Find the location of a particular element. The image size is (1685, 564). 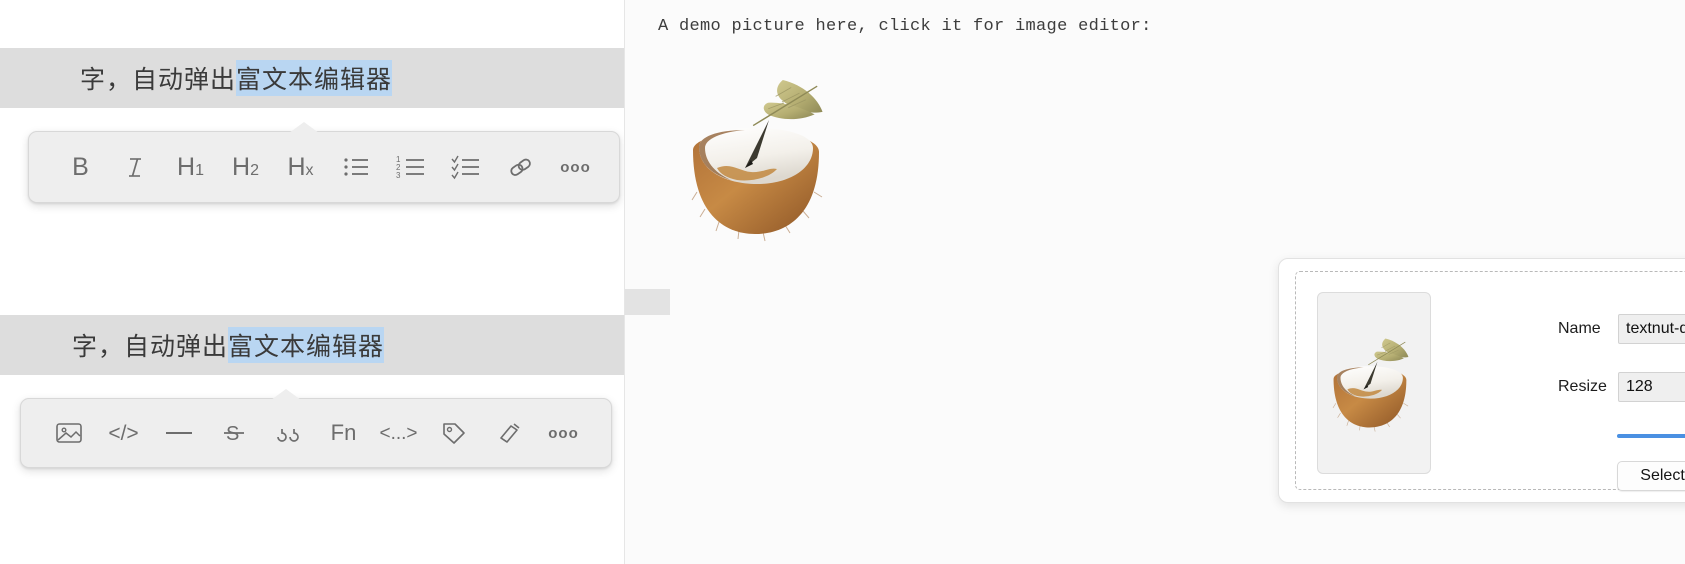

more-options-button-bottom: ooo is located at coordinates (563, 433).